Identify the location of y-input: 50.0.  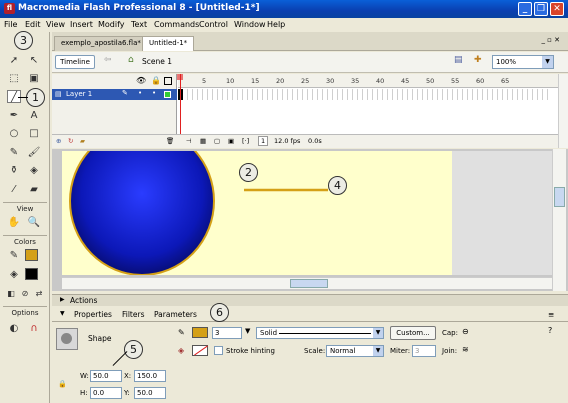
(150, 393).